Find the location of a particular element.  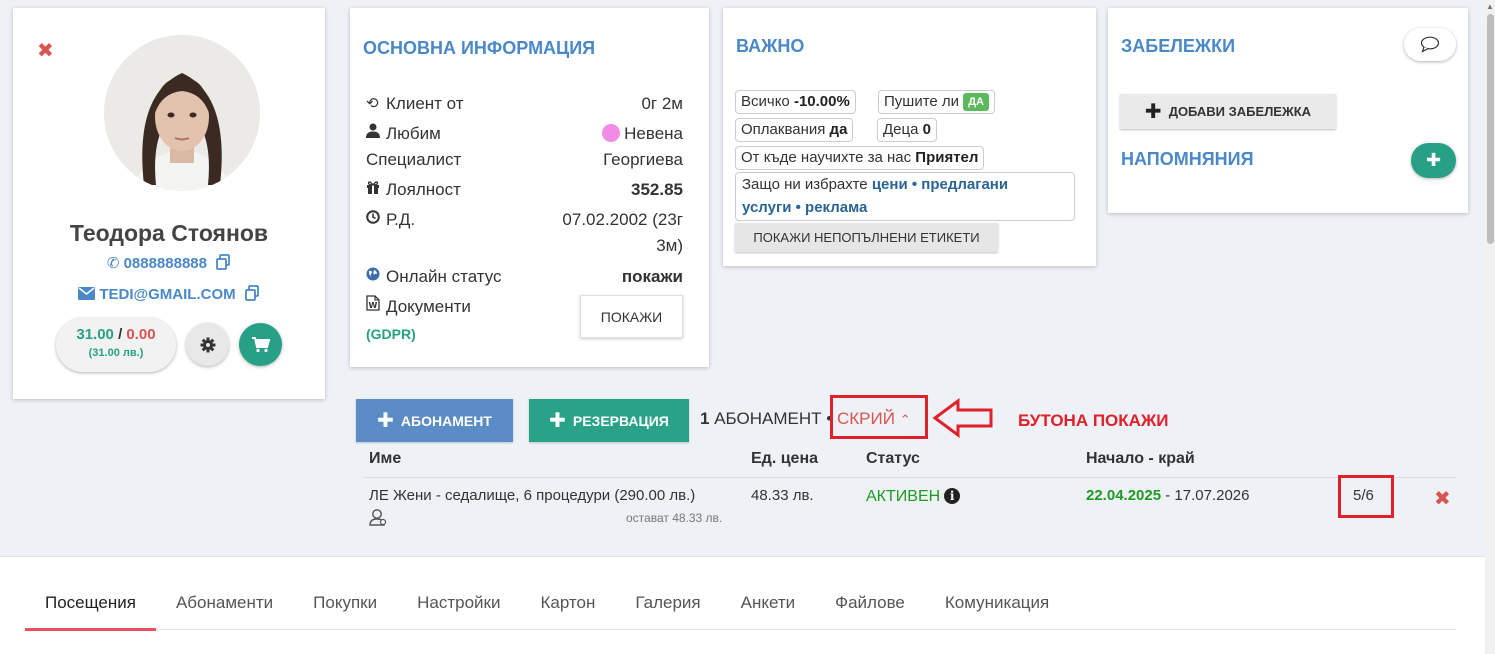

phone-icon: ✆ is located at coordinates (113, 263).